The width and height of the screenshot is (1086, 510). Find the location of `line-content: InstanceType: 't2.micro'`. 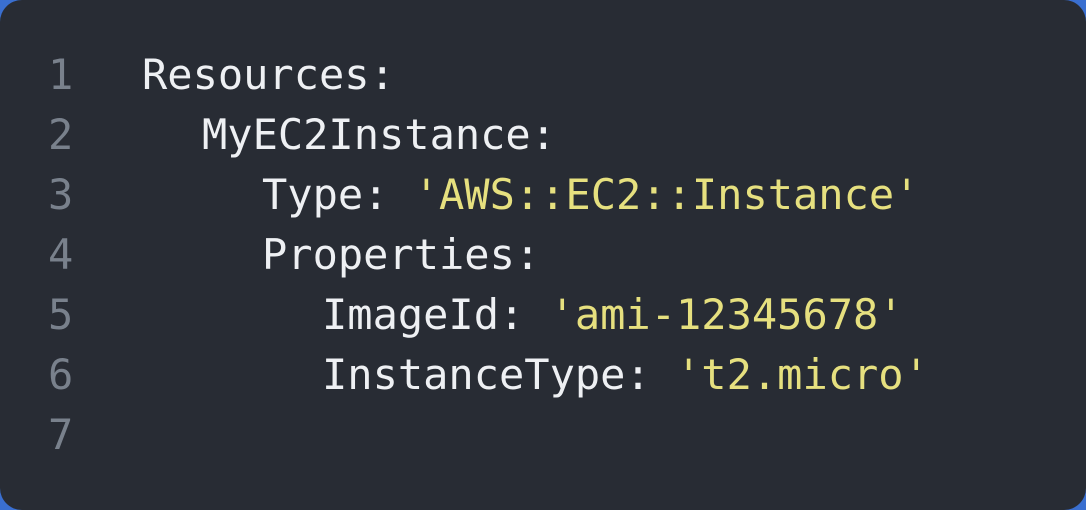

line-content: InstanceType: 't2.micro' is located at coordinates (535, 374).